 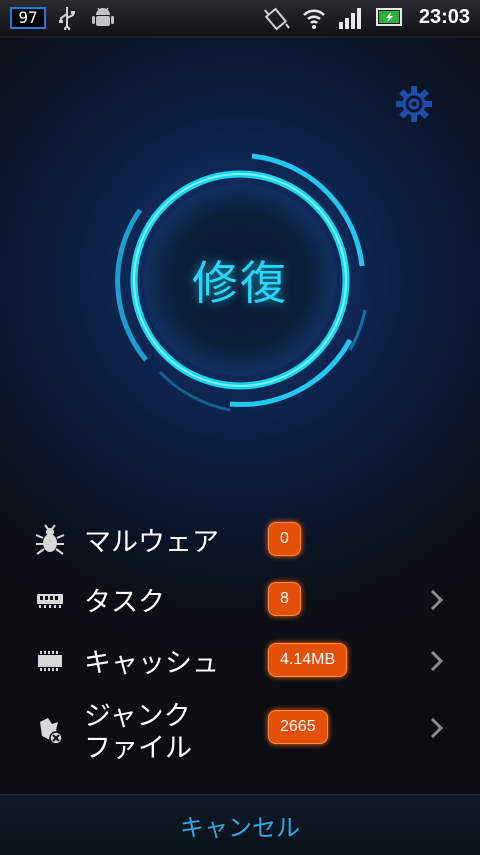 I want to click on junk-files-row: ジャンク ファイル 2665, so click(x=240, y=729).